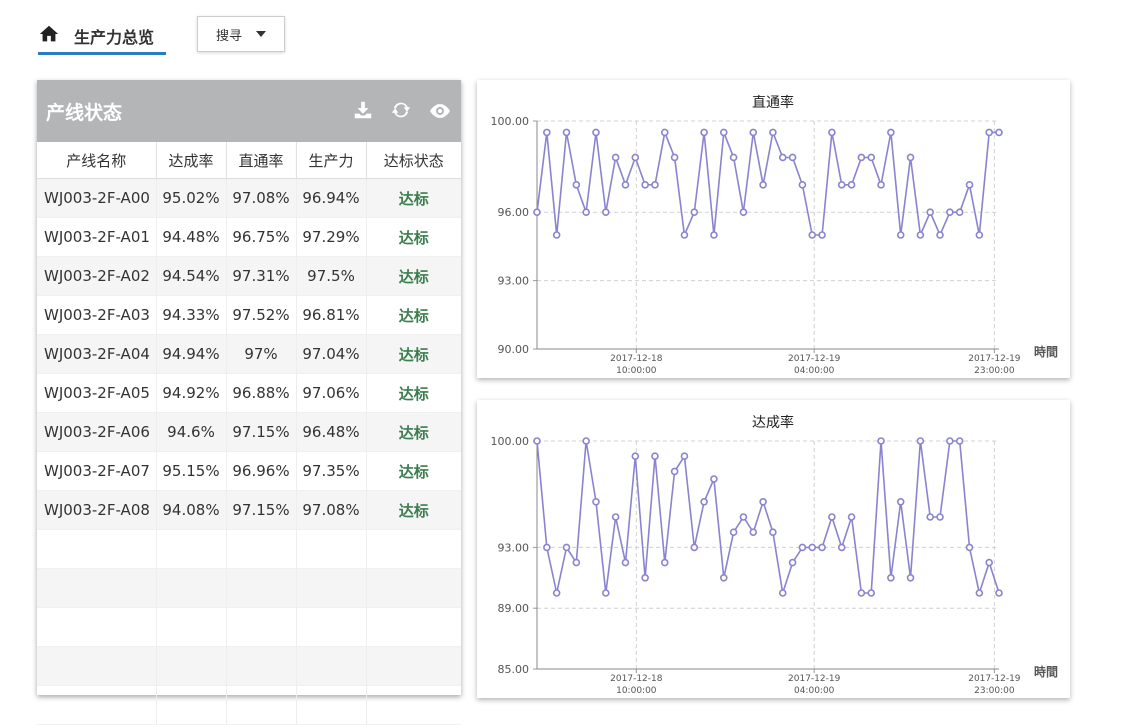  I want to click on productivity-cell: 97.35%, so click(331, 471).